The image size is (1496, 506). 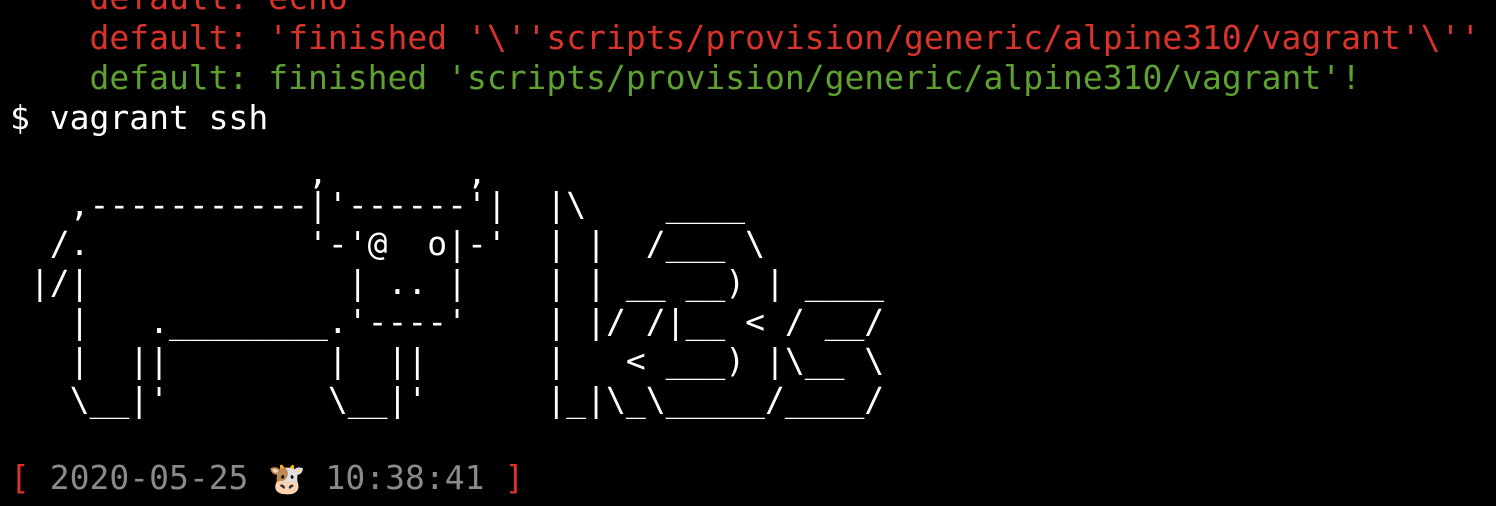 What do you see at coordinates (178, 9) in the screenshot?
I see `output-line-echo: default: echo` at bounding box center [178, 9].